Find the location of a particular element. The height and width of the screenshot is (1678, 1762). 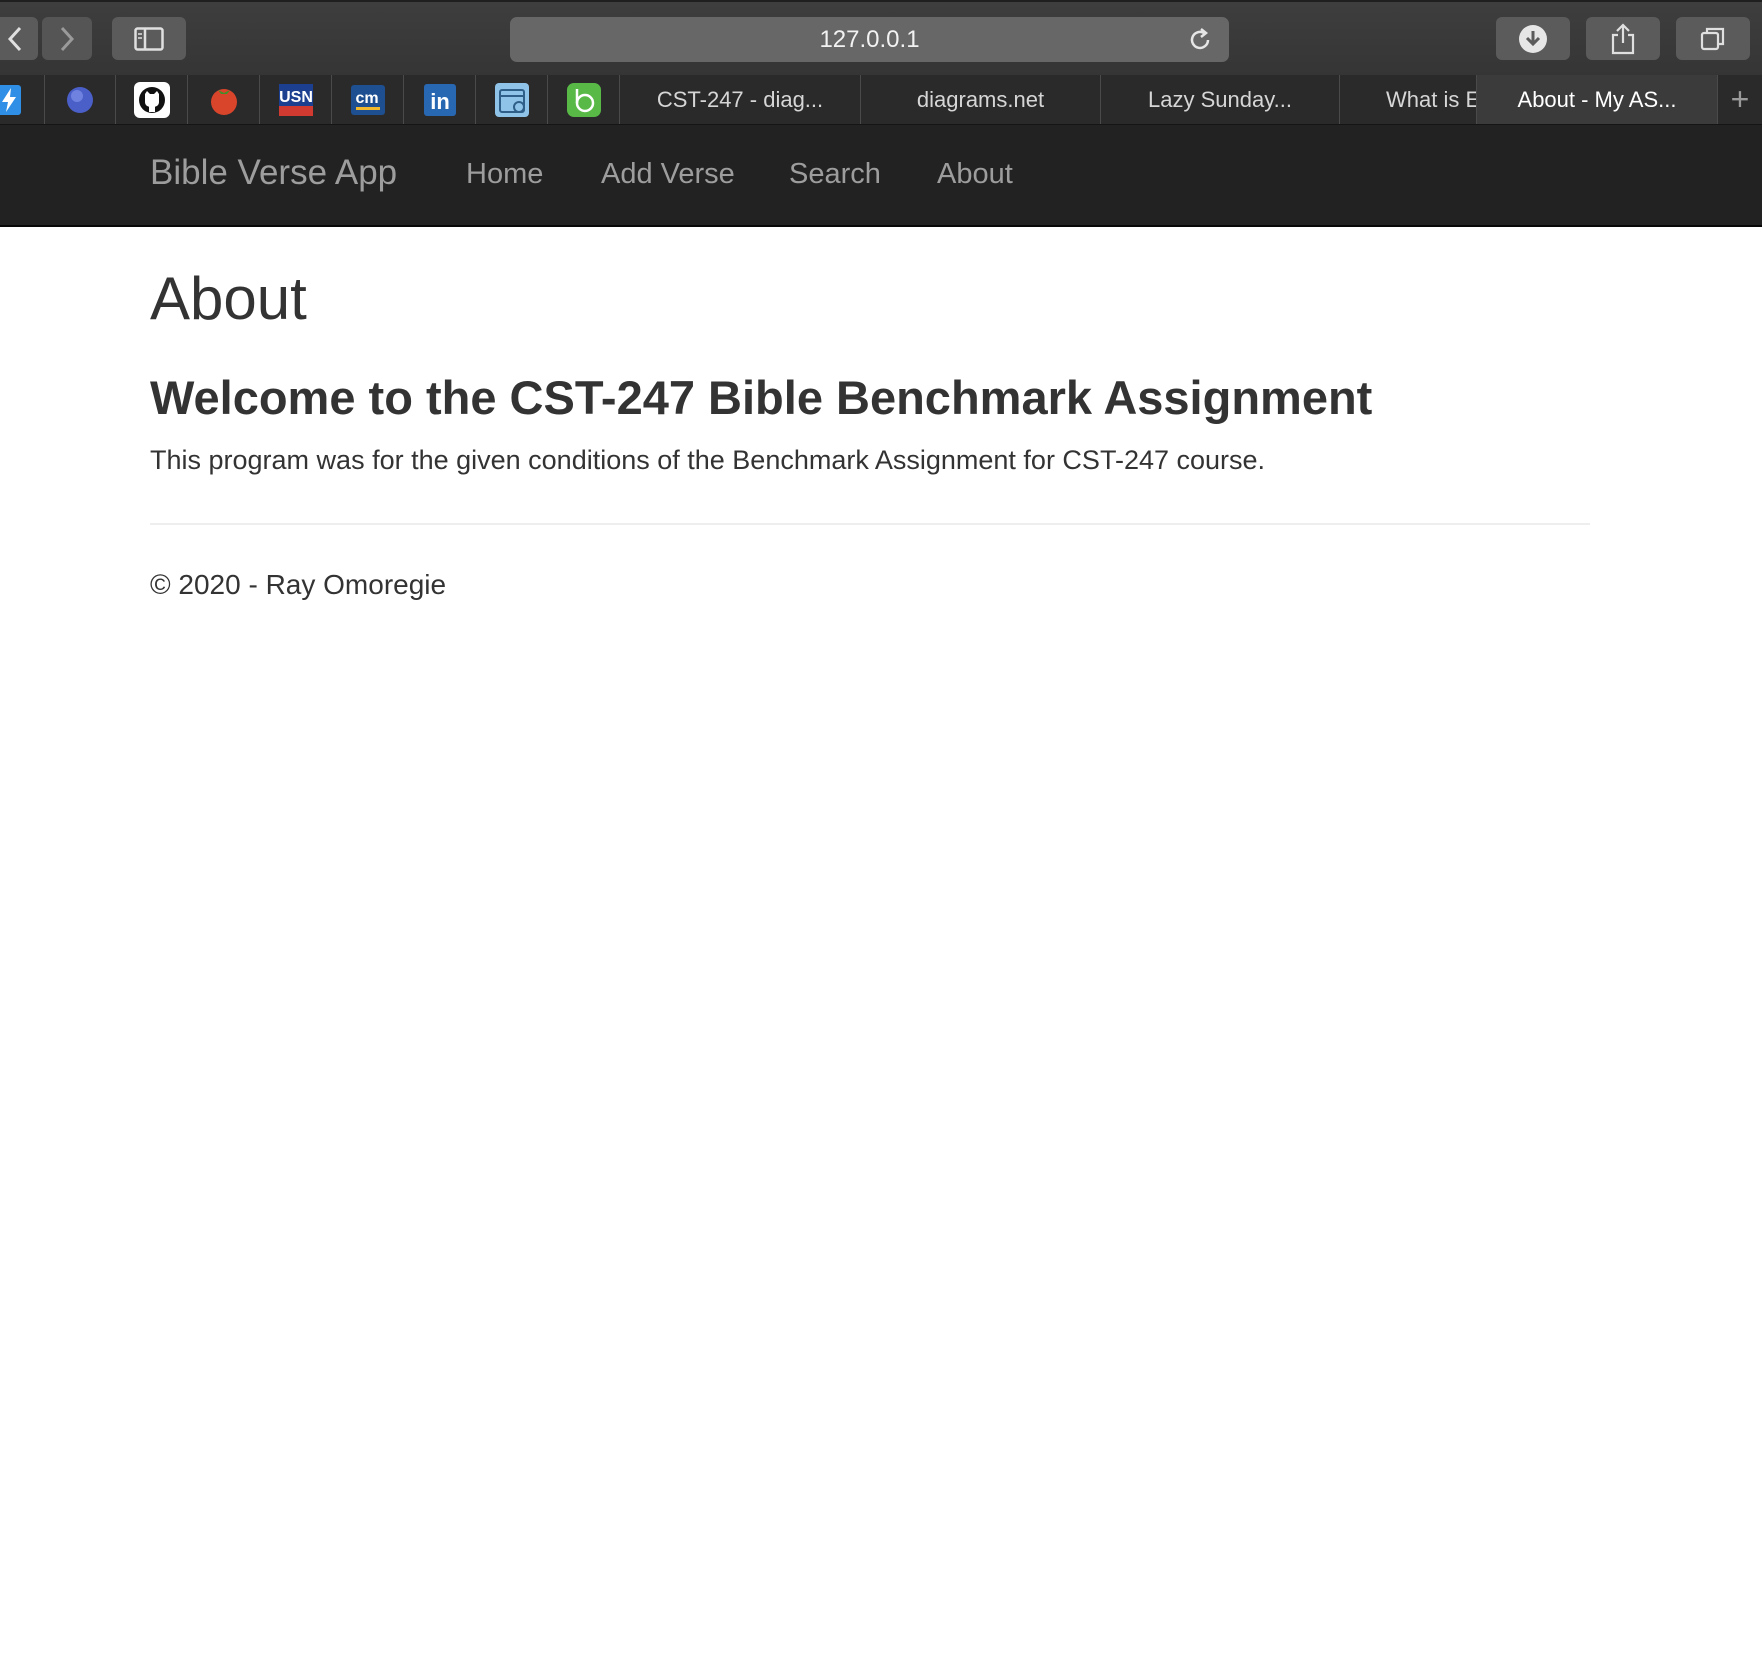

favorite-github is located at coordinates (152, 99).